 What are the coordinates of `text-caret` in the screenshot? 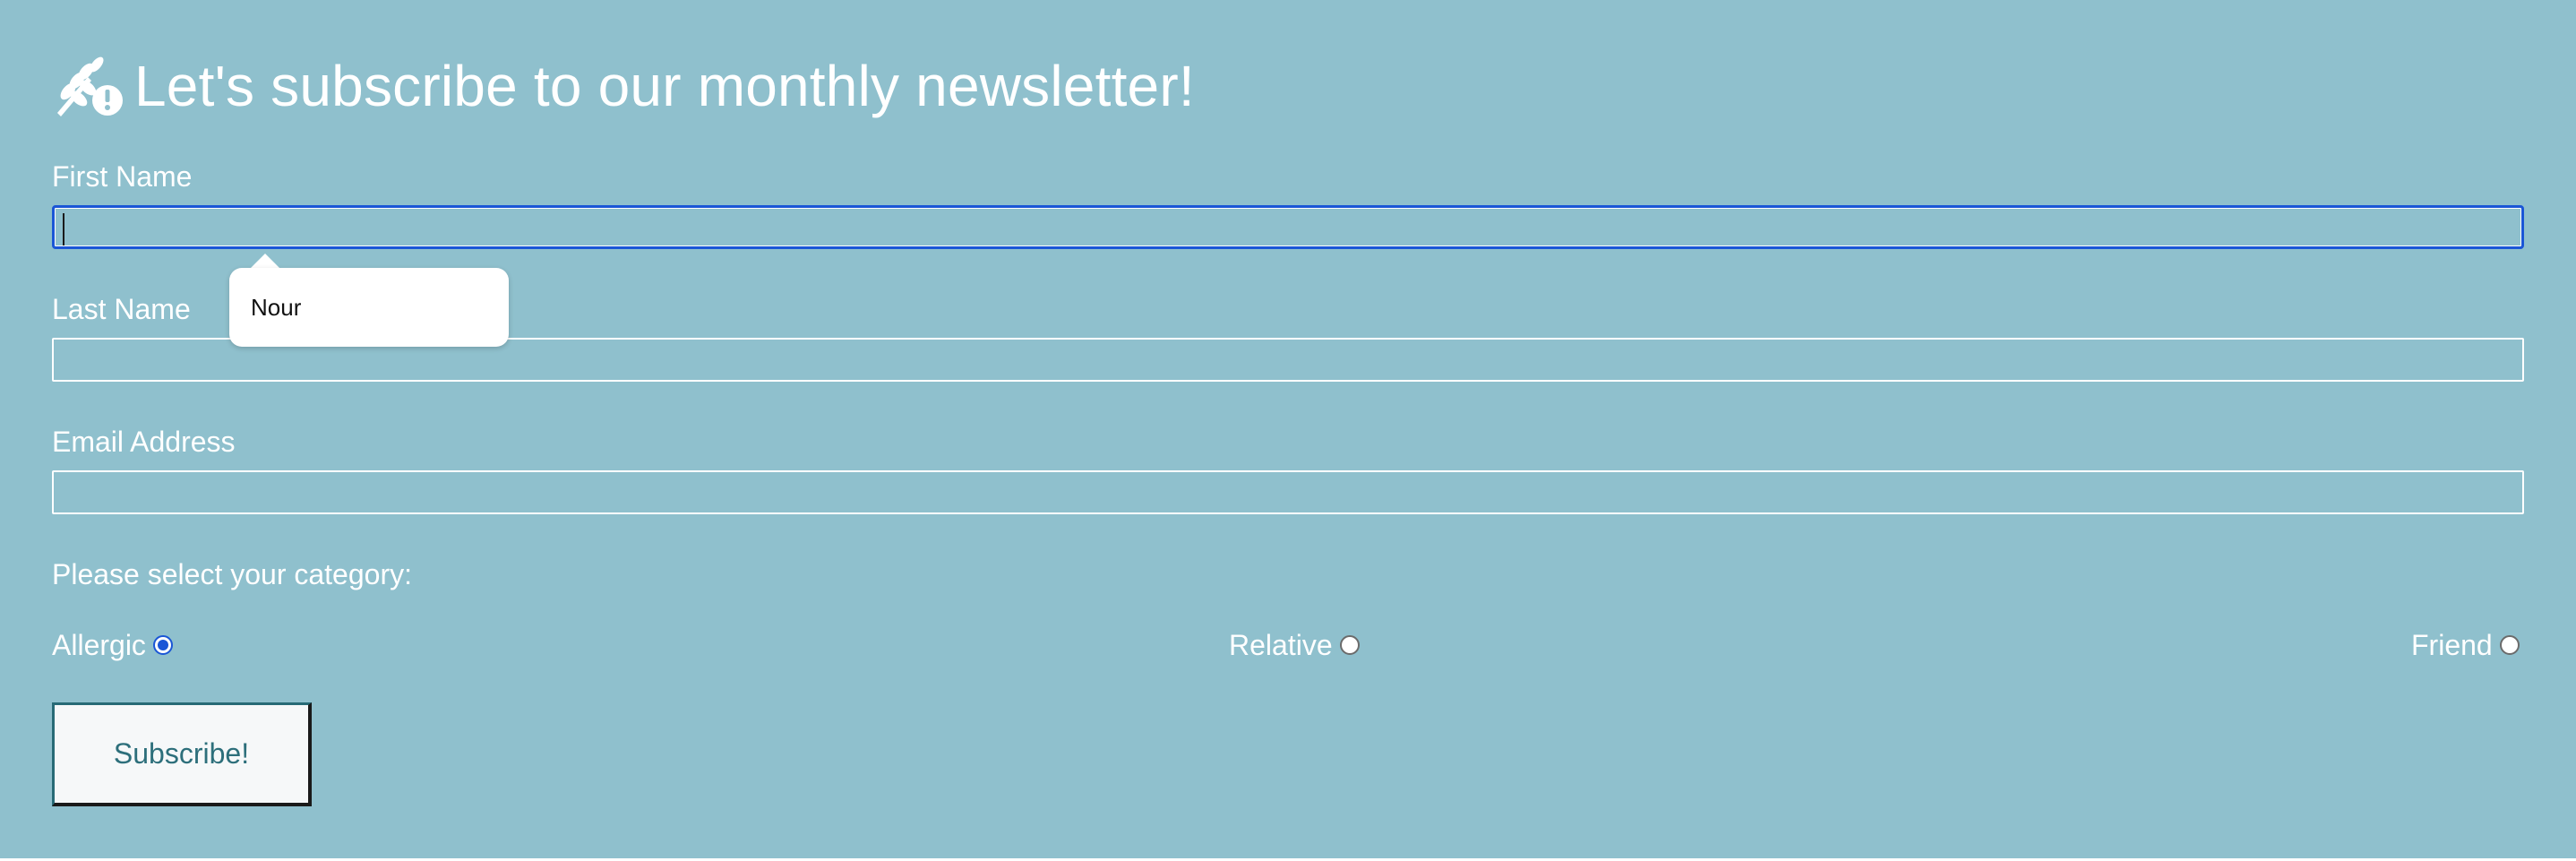 It's located at (63, 229).